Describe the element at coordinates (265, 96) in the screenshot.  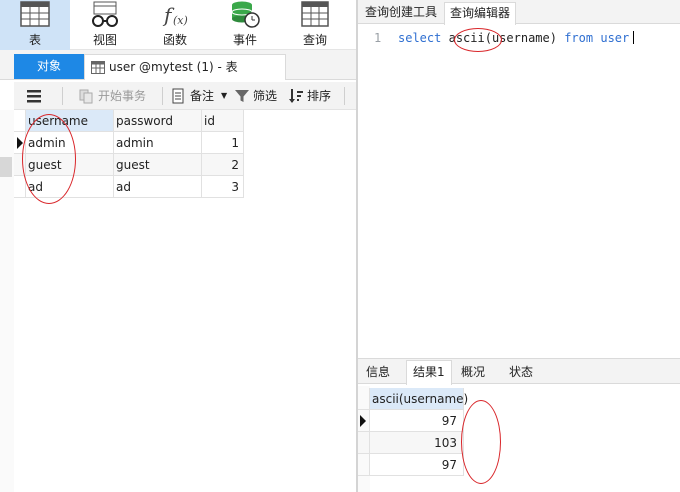
I see `filter-label: 筛选` at that location.